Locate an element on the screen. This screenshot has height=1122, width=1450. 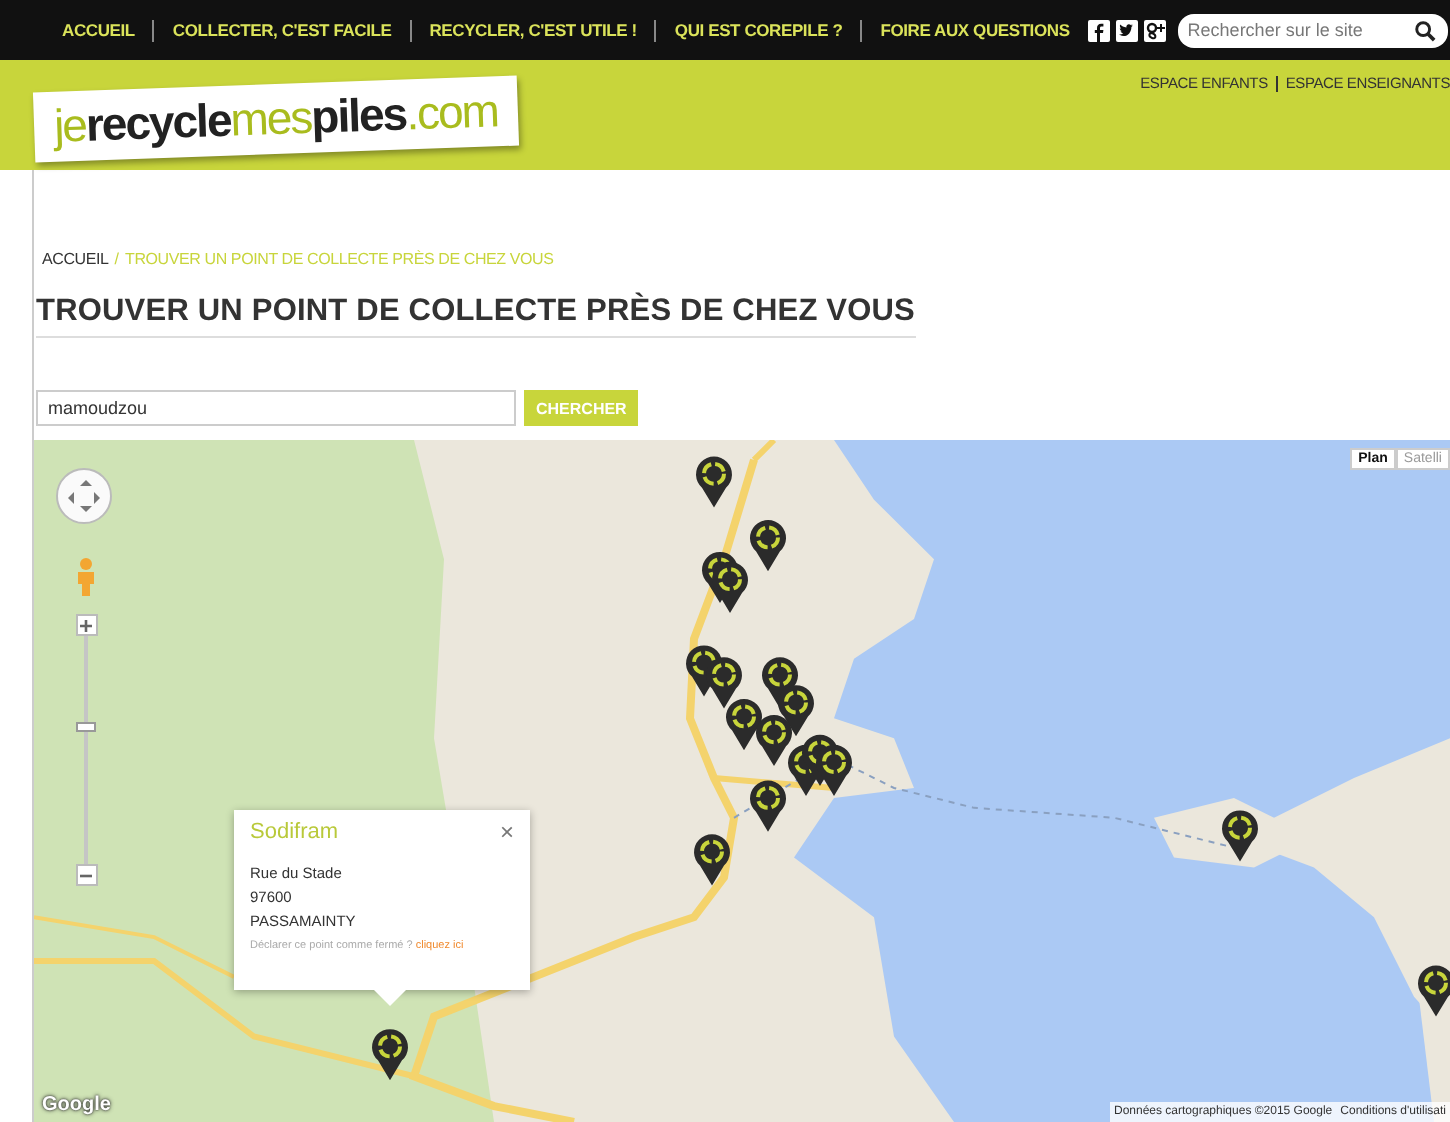
site-logo: jerecyclemespiles.com is located at coordinates (275, 119).